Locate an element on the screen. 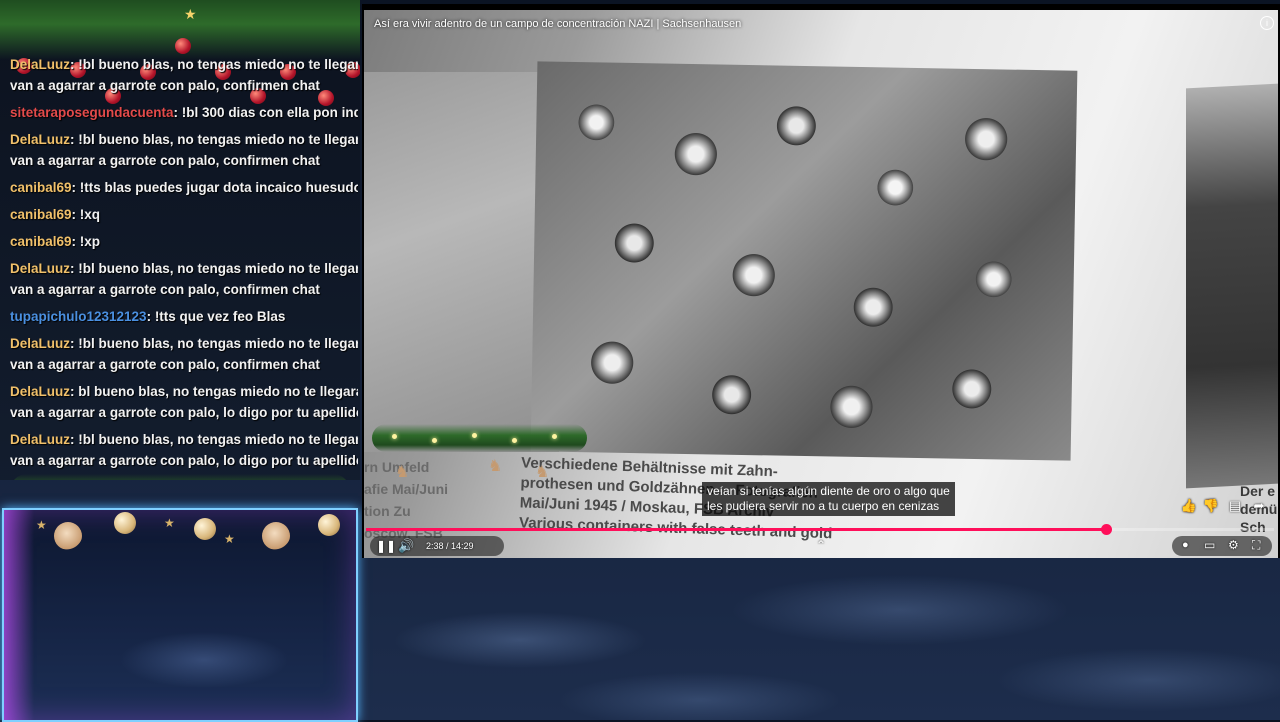  volume-icon: 🔊 is located at coordinates (406, 546).